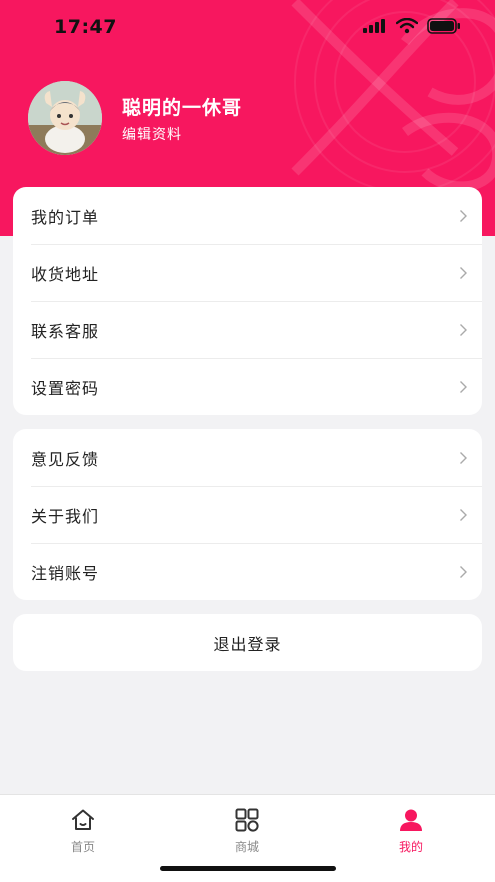 The image size is (495, 882). I want to click on menu-item-label: 关于我们, so click(65, 516).